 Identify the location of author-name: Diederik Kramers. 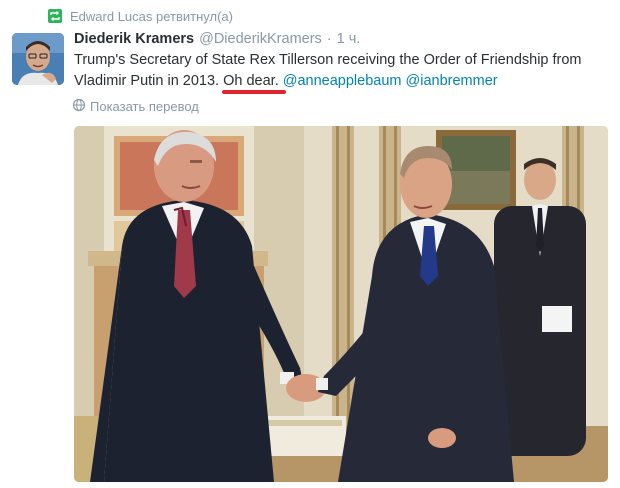
(134, 39).